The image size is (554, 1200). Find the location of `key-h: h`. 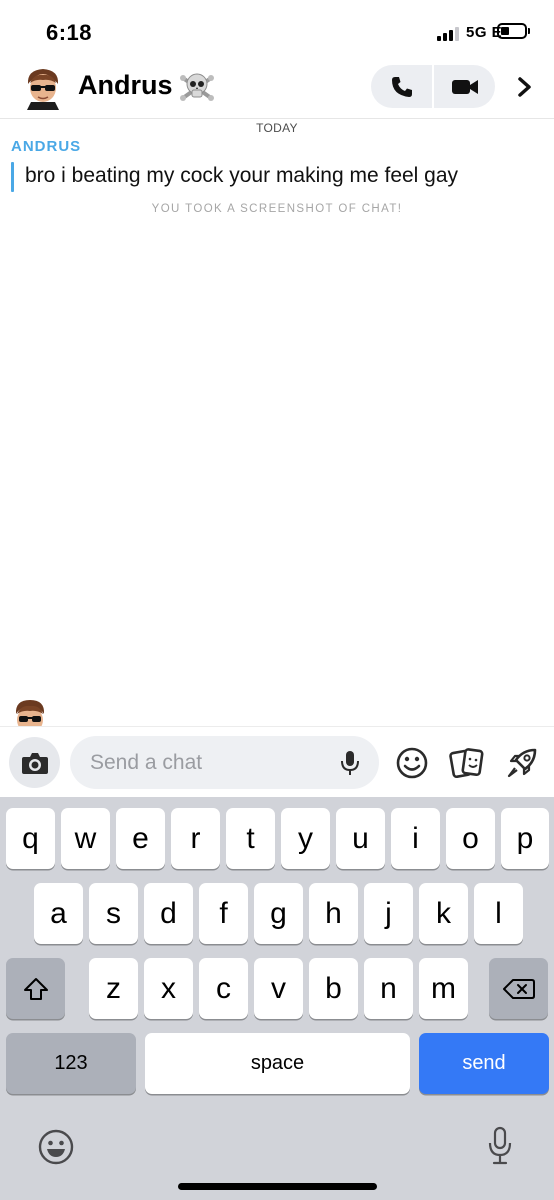

key-h: h is located at coordinates (333, 913).